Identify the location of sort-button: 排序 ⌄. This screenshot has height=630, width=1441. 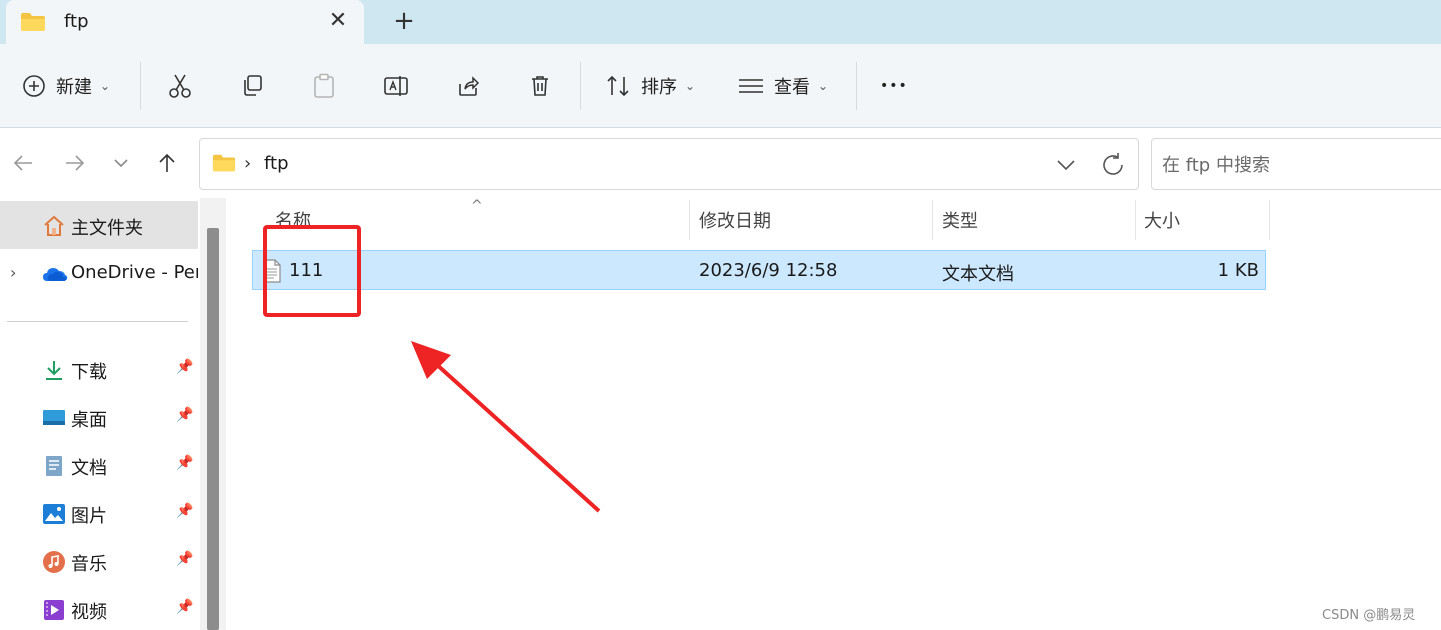
(650, 86).